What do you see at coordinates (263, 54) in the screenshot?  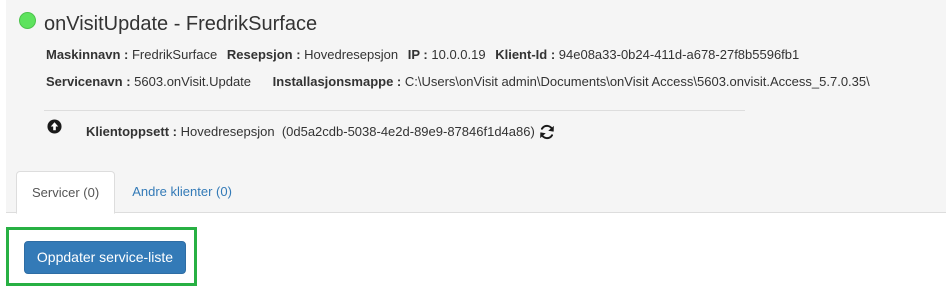 I see `resepsjon-label: Resepsjon :` at bounding box center [263, 54].